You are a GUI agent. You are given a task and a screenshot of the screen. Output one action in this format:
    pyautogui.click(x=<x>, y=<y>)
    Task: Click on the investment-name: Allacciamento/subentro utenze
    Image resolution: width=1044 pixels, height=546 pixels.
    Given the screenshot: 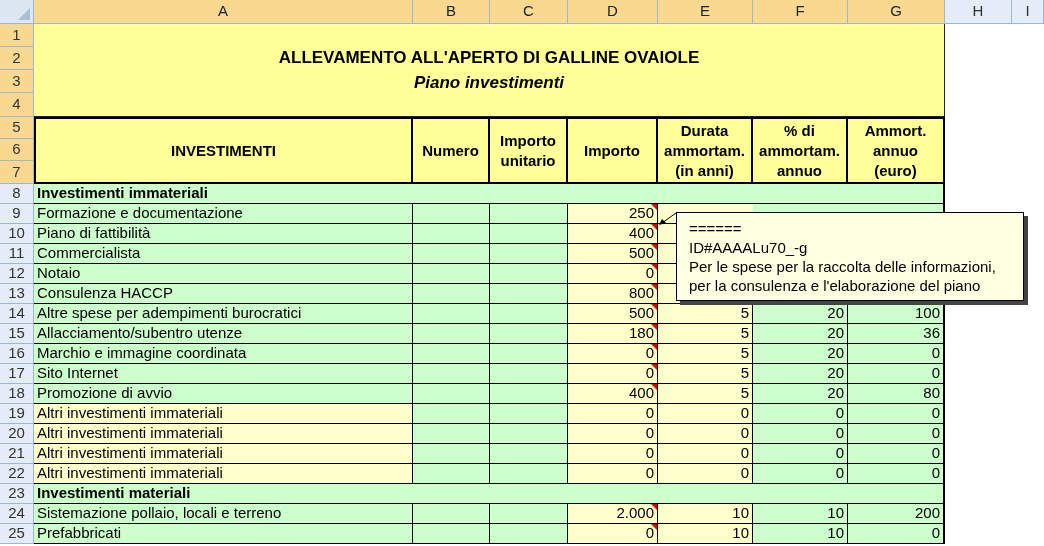 What is the action you would take?
    pyautogui.click(x=223, y=334)
    